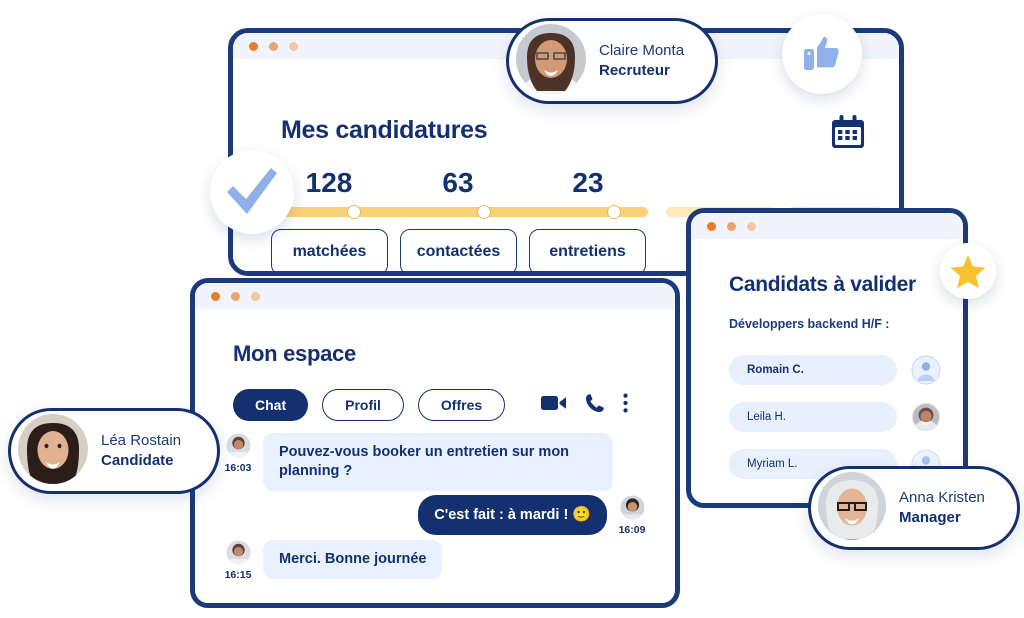  What do you see at coordinates (813, 417) in the screenshot?
I see `candidate-name: Leila H.` at bounding box center [813, 417].